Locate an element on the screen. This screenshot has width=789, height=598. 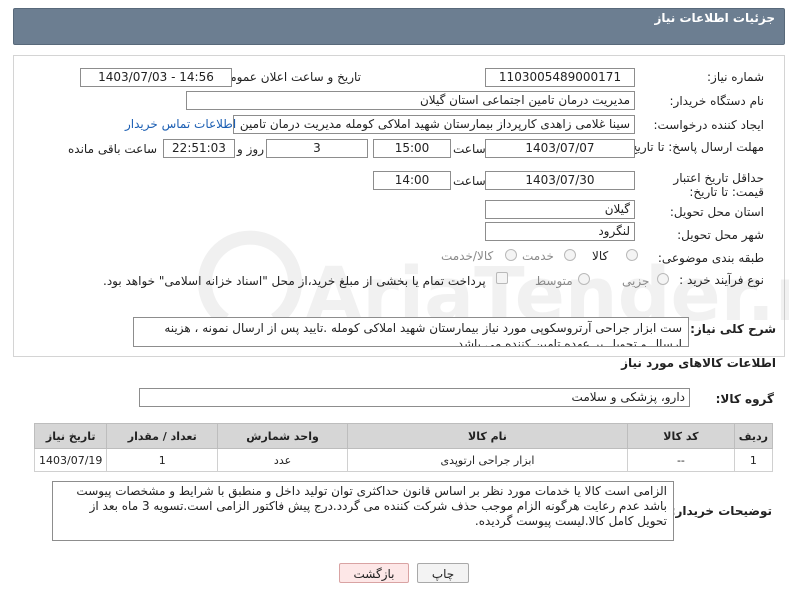
buyer-contact-link: اطلاعات تماس خریدار is located at coordinates (180, 124).